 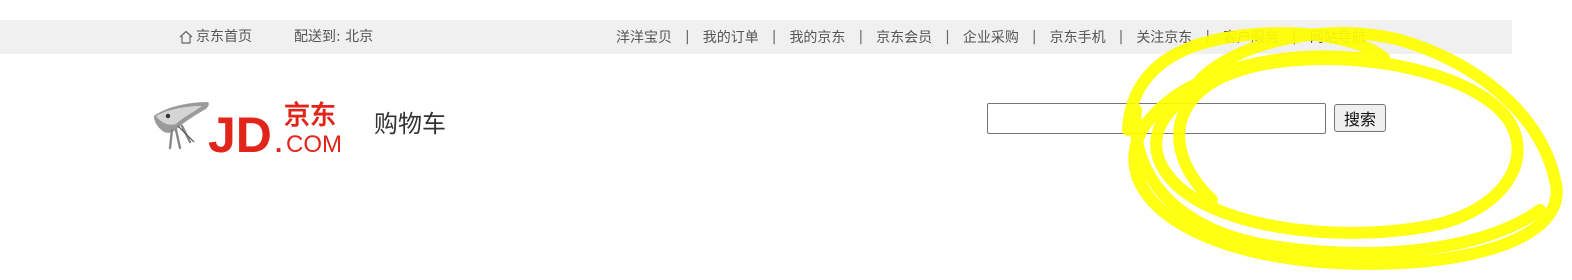 What do you see at coordinates (240, 131) in the screenshot?
I see `logo-jd-text: JD` at bounding box center [240, 131].